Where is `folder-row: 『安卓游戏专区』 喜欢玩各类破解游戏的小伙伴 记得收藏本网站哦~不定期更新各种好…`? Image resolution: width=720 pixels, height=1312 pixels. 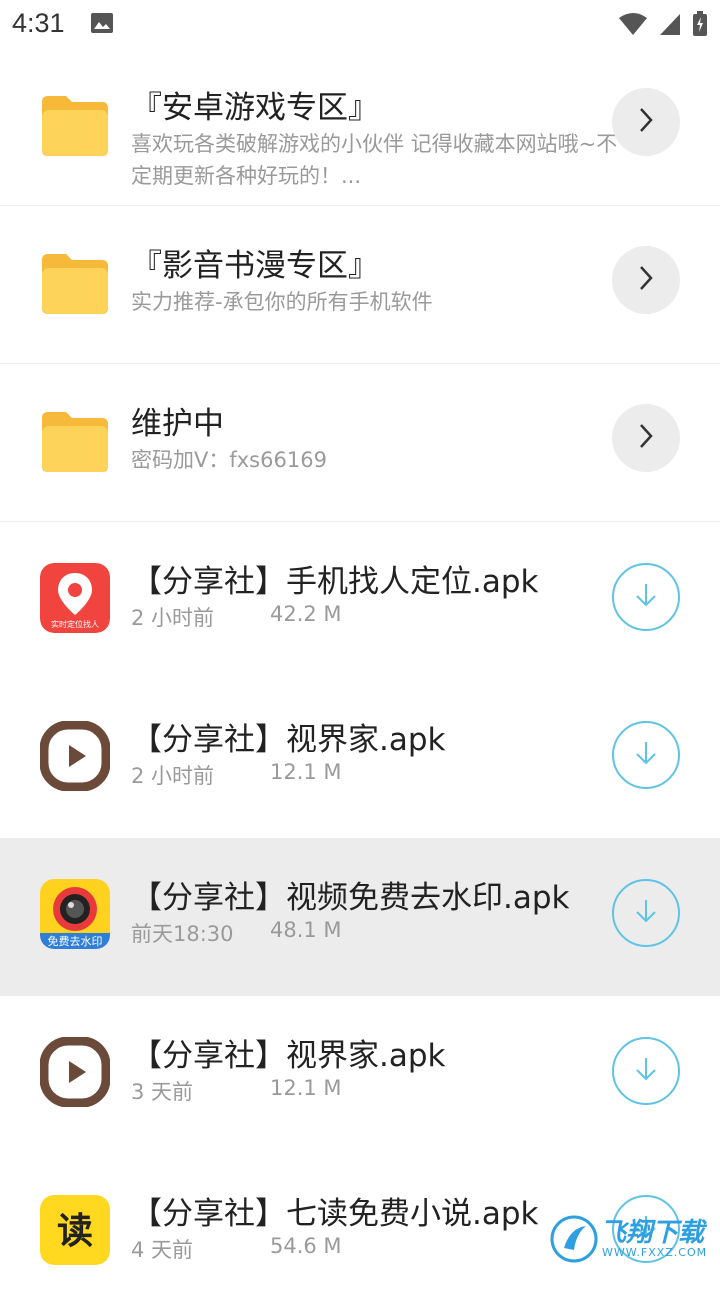
folder-row: 『安卓游戏专区』 喜欢玩各类破解游戏的小伙伴 记得收藏本网站哦~不定期更新各种好… is located at coordinates (360, 127).